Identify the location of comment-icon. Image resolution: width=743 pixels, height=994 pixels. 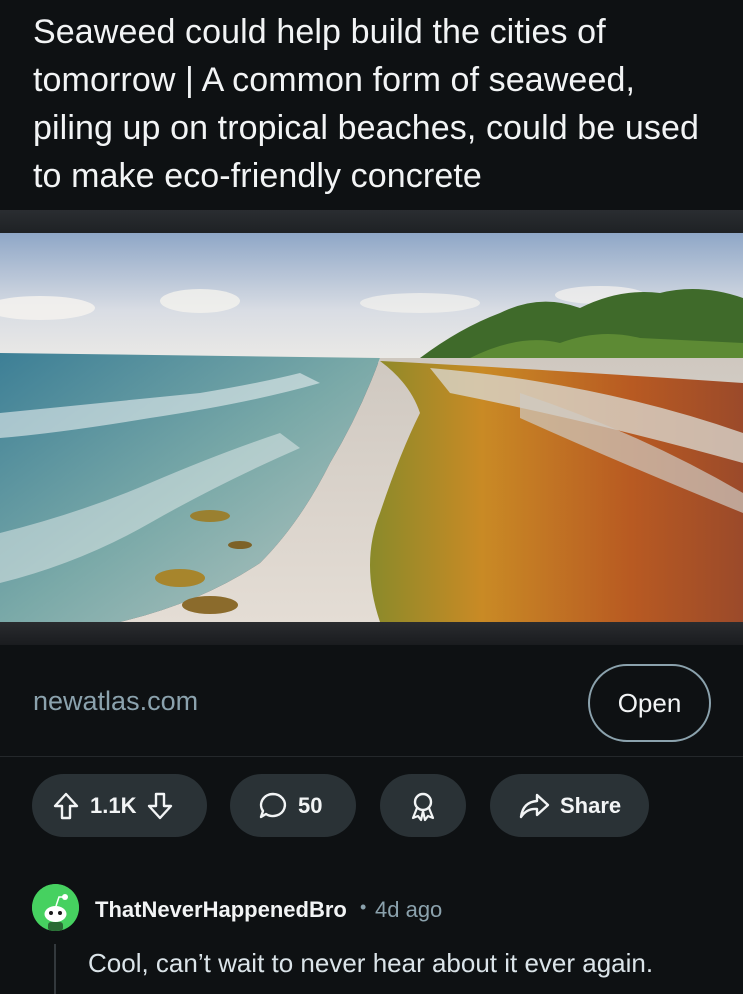
(273, 806).